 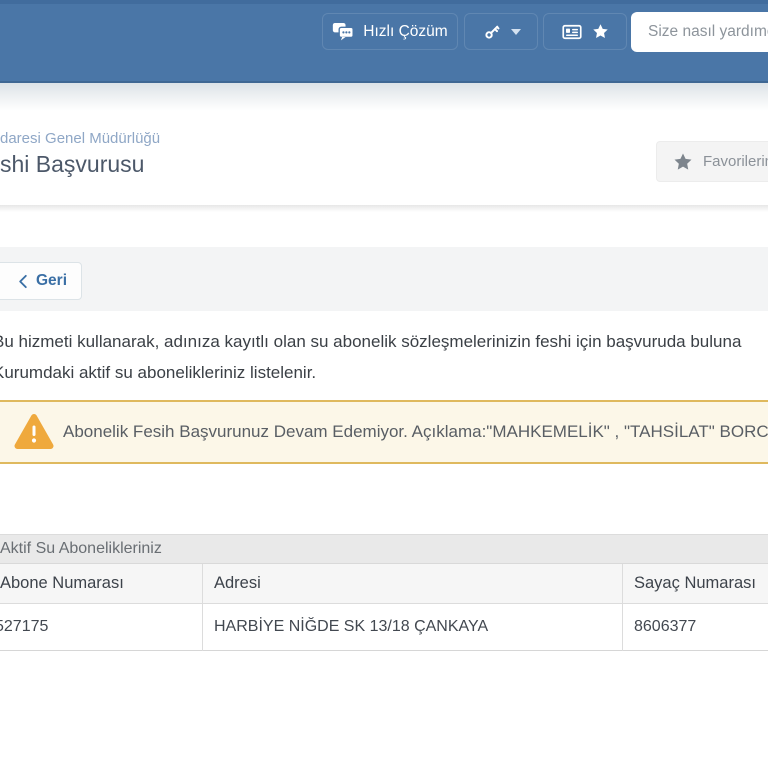 What do you see at coordinates (384, 208) in the screenshot?
I see `title-bottom-shadow` at bounding box center [384, 208].